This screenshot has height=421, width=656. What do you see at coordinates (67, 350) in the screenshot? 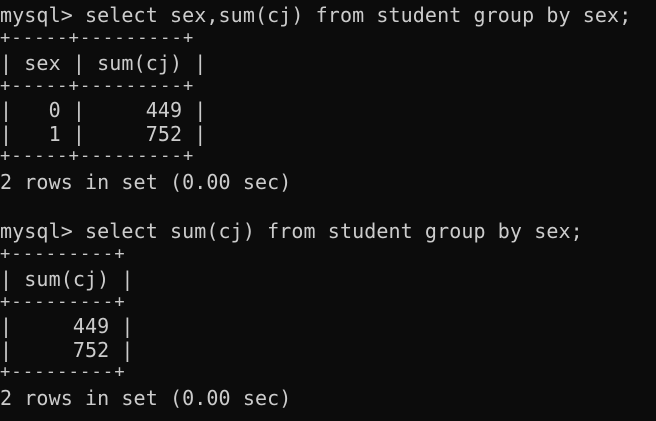
I see `query-2-table-row-2: | 752 |` at bounding box center [67, 350].